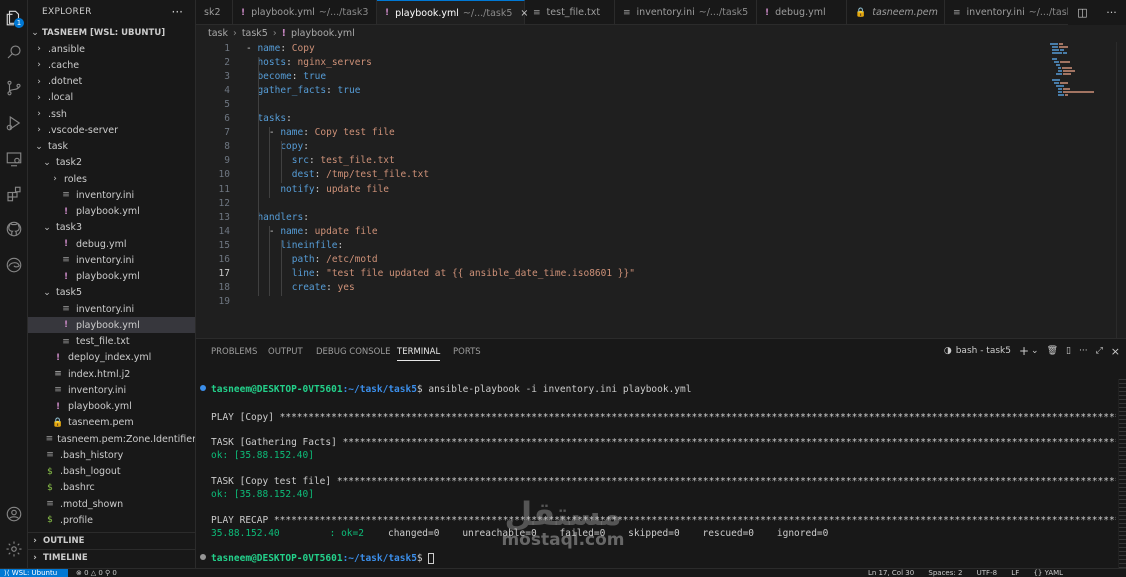 The image size is (1126, 577). Describe the element at coordinates (101, 244) in the screenshot. I see `tree-item-label: debug.yml` at that location.